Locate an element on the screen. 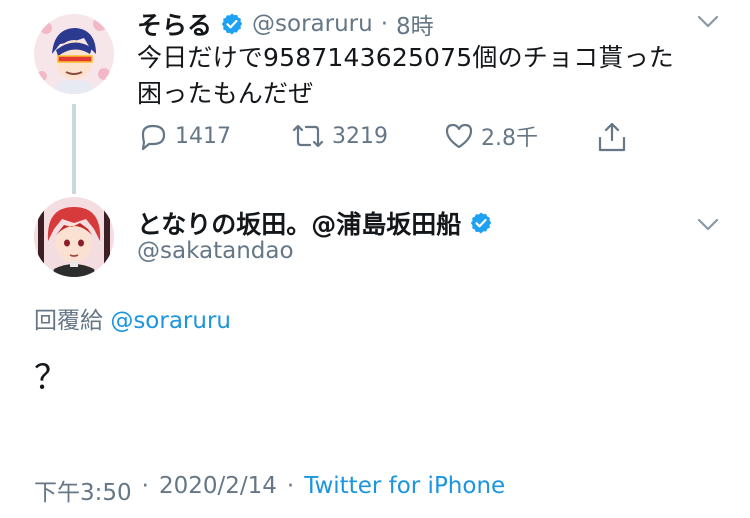  thread-connector-line is located at coordinates (74, 149).